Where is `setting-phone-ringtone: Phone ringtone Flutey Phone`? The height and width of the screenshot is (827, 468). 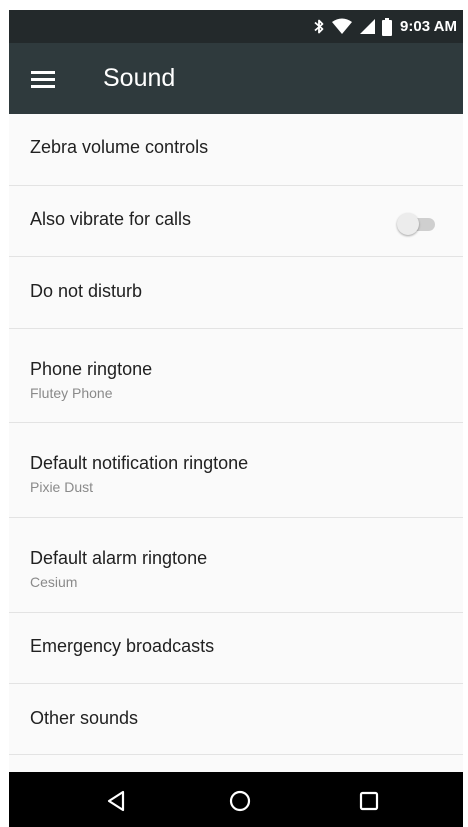
setting-phone-ringtone: Phone ringtone Flutey Phone is located at coordinates (236, 376).